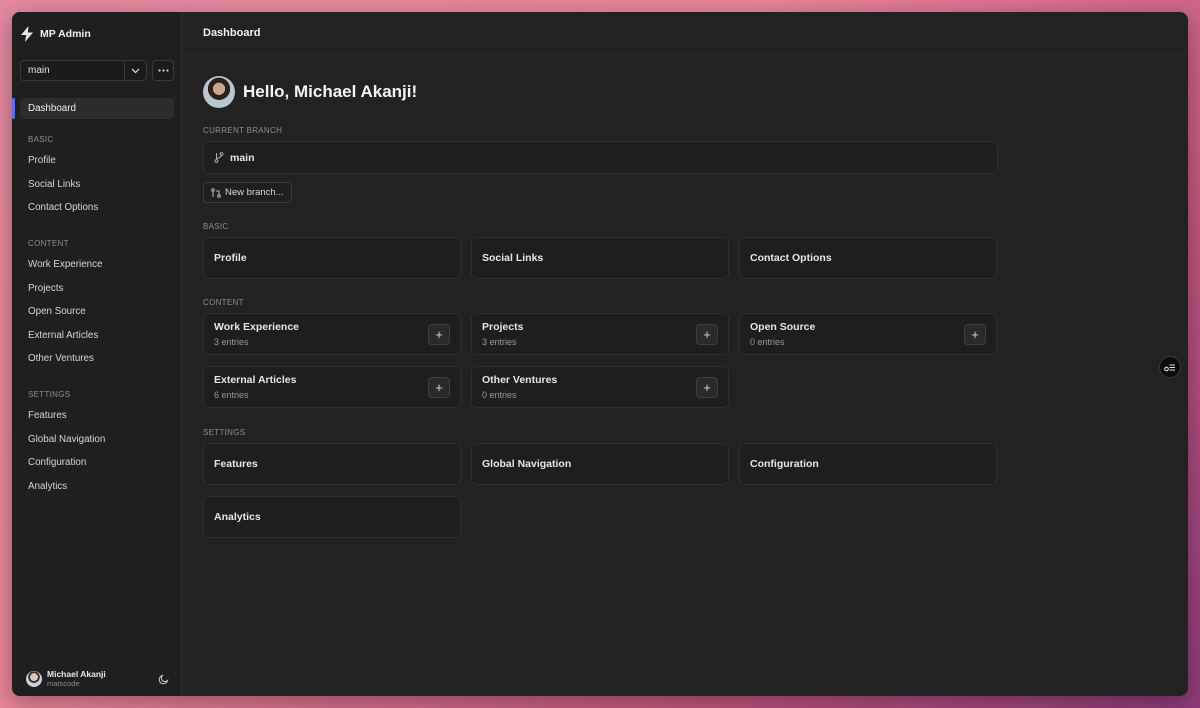 Image resolution: width=1200 pixels, height=708 pixels. Describe the element at coordinates (332, 517) in the screenshot. I see `card-analytics: Analytics` at that location.